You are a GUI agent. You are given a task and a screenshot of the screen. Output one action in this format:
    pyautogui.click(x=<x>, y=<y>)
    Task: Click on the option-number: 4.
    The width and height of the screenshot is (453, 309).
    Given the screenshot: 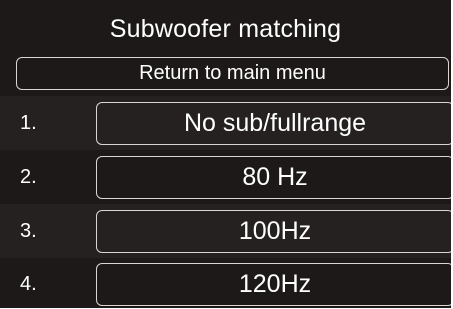 What is the action you would take?
    pyautogui.click(x=28, y=284)
    